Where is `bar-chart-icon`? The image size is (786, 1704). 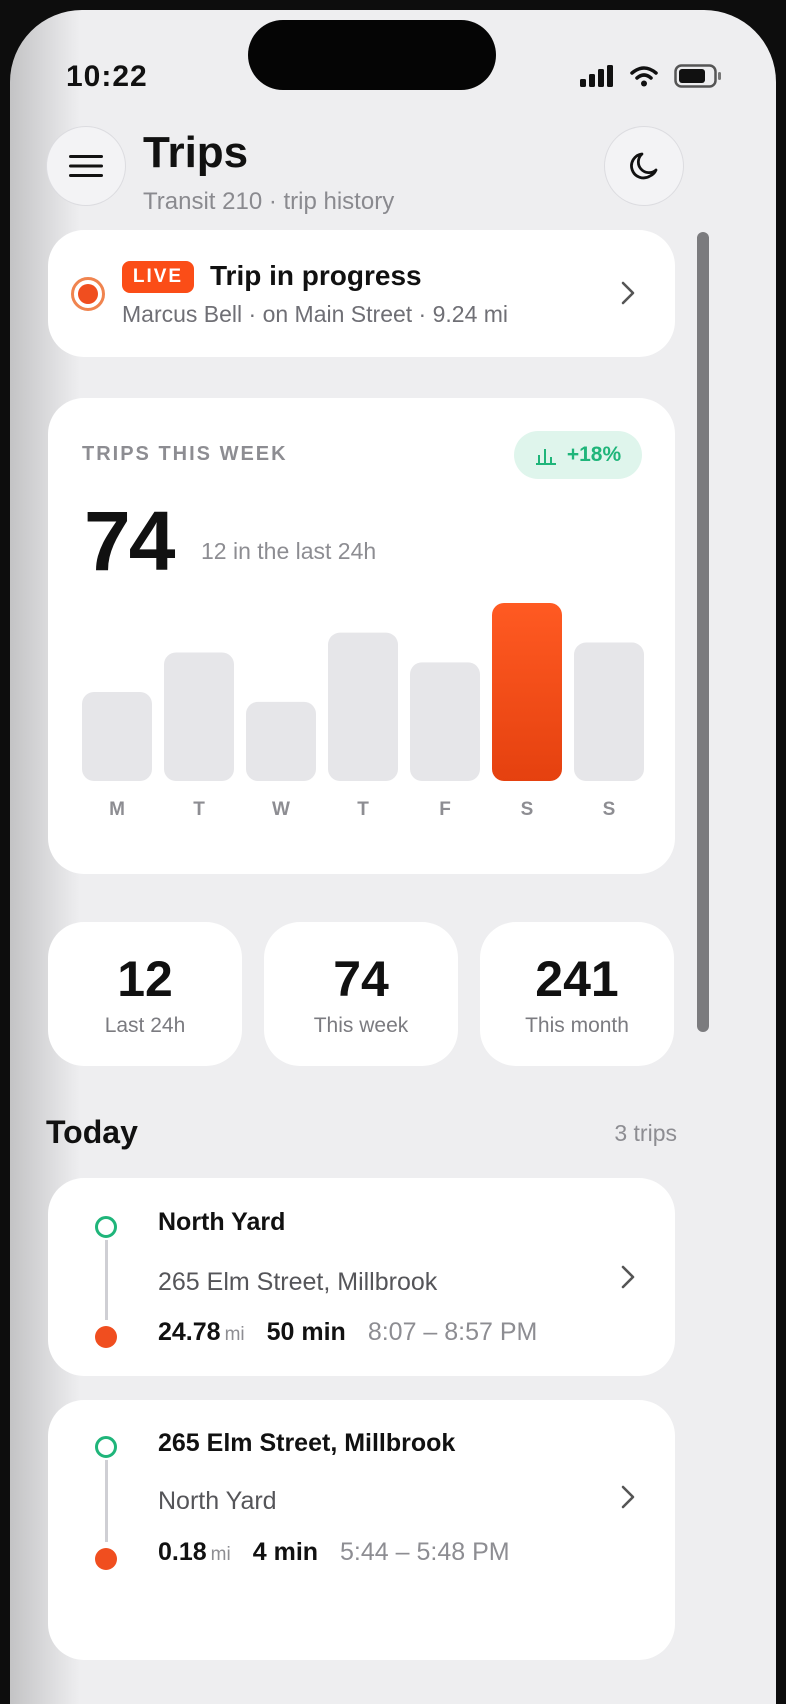 bar-chart-icon is located at coordinates (545, 457).